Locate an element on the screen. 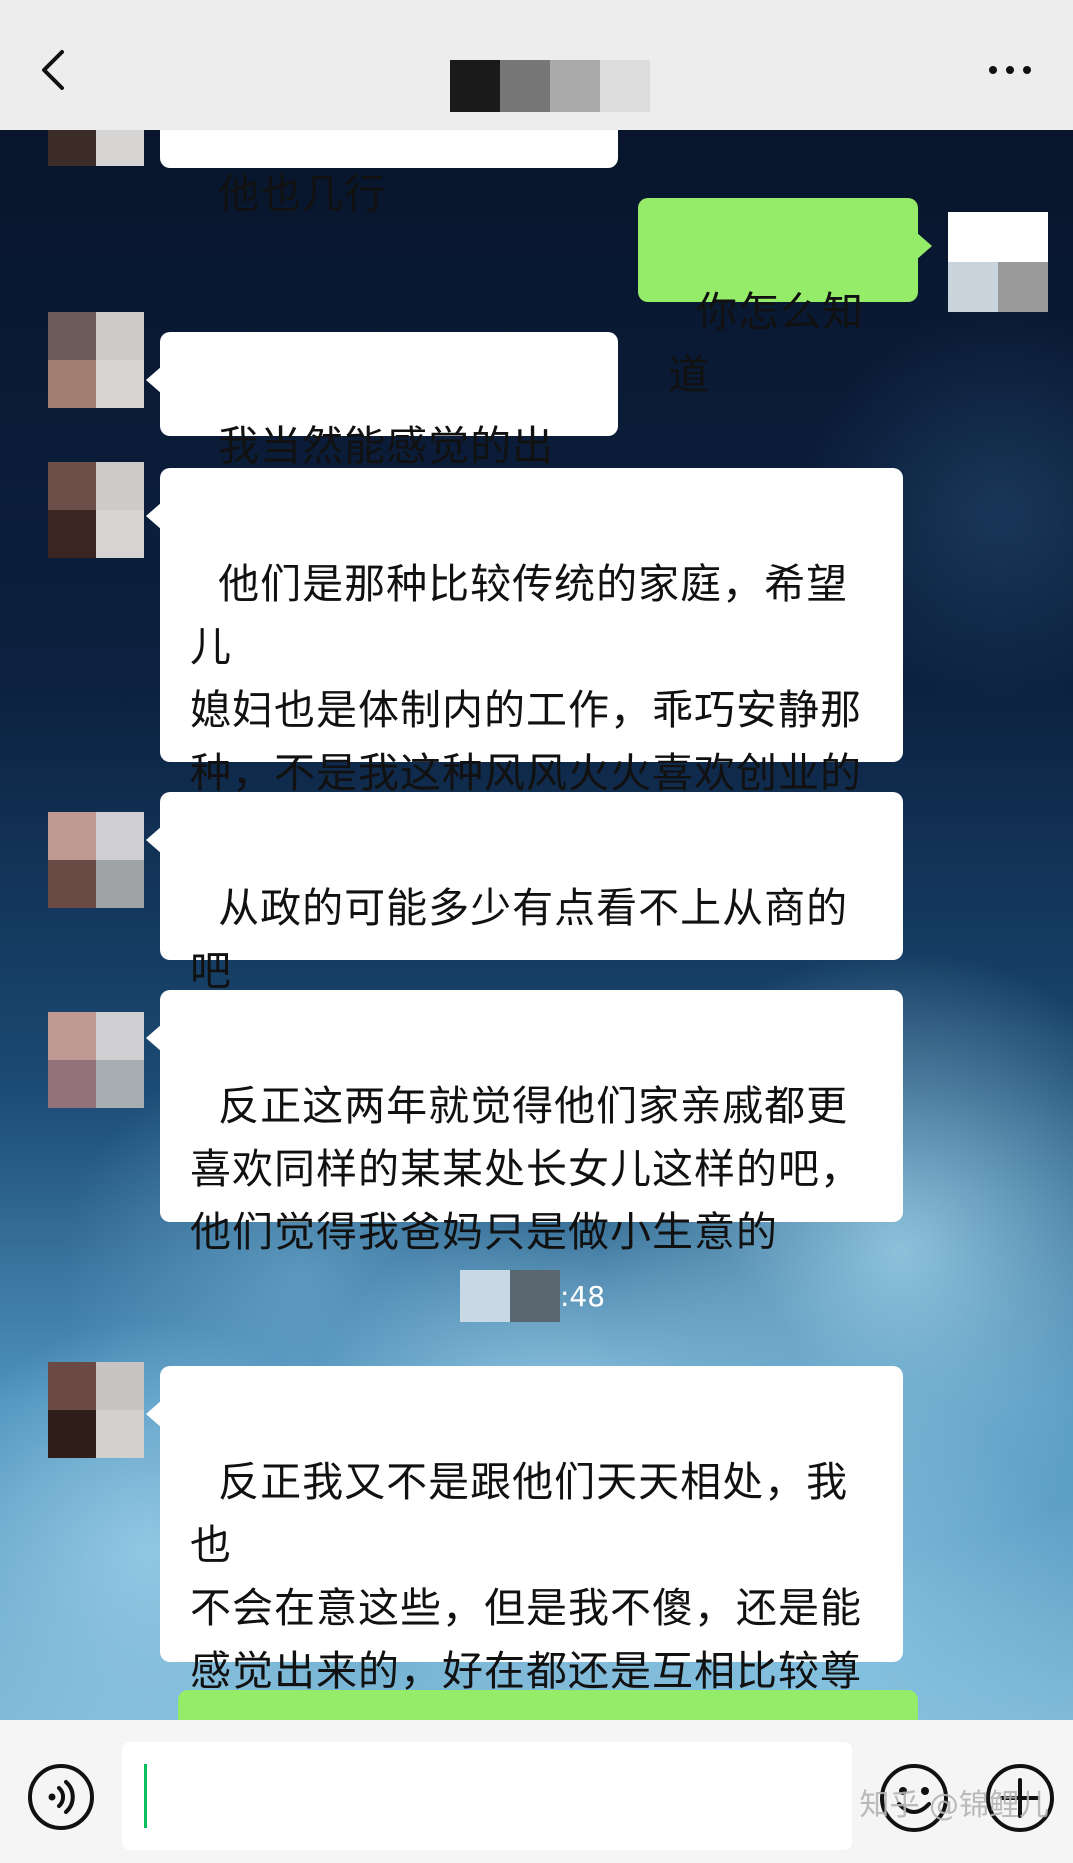 The height and width of the screenshot is (1863, 1073). message-input is located at coordinates (487, 1796).